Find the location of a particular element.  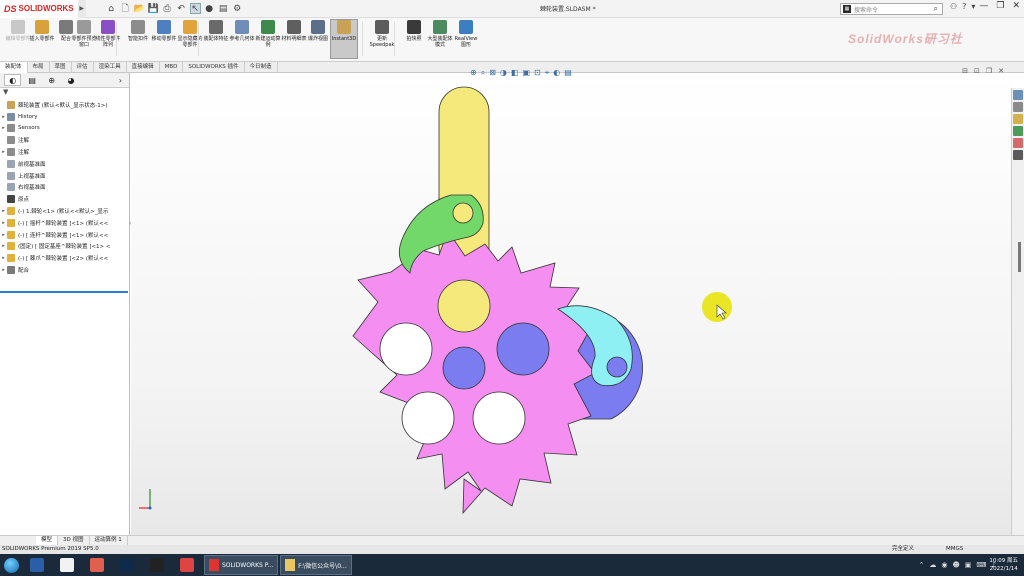

solidworks-resources-icon is located at coordinates (1018, 95).